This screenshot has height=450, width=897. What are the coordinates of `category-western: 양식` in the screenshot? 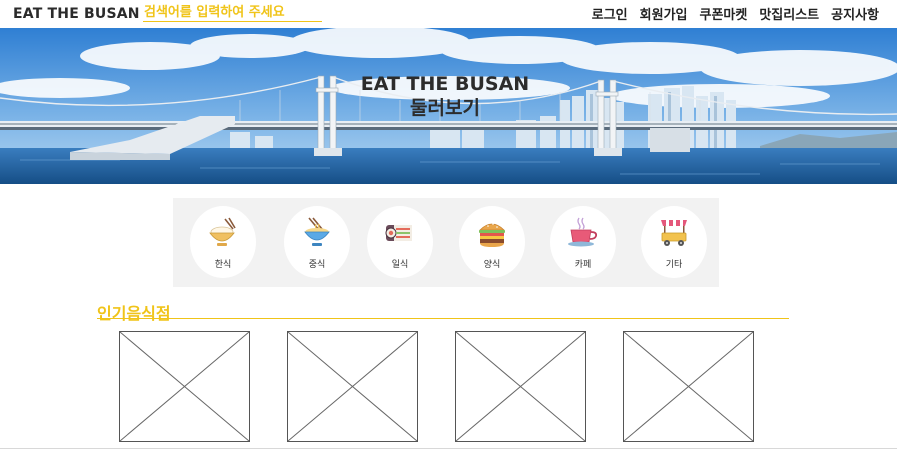 It's located at (492, 242).